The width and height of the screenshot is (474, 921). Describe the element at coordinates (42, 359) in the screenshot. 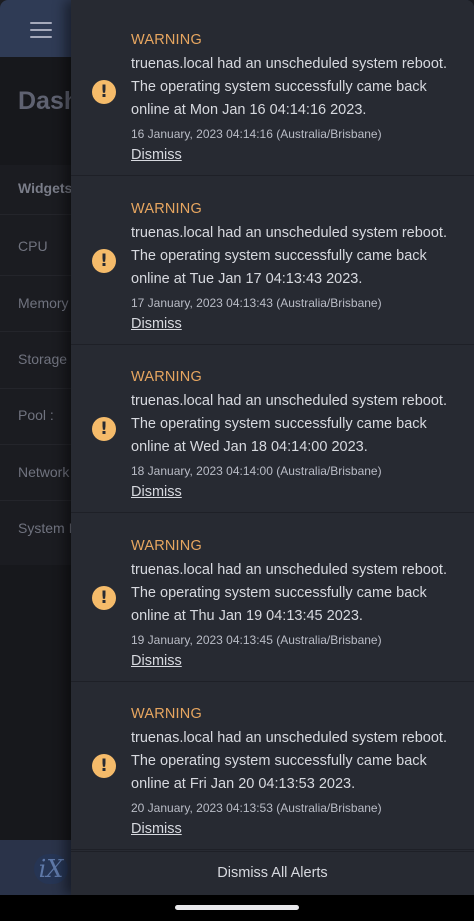

I see `widget-item-storage: Storage` at that location.